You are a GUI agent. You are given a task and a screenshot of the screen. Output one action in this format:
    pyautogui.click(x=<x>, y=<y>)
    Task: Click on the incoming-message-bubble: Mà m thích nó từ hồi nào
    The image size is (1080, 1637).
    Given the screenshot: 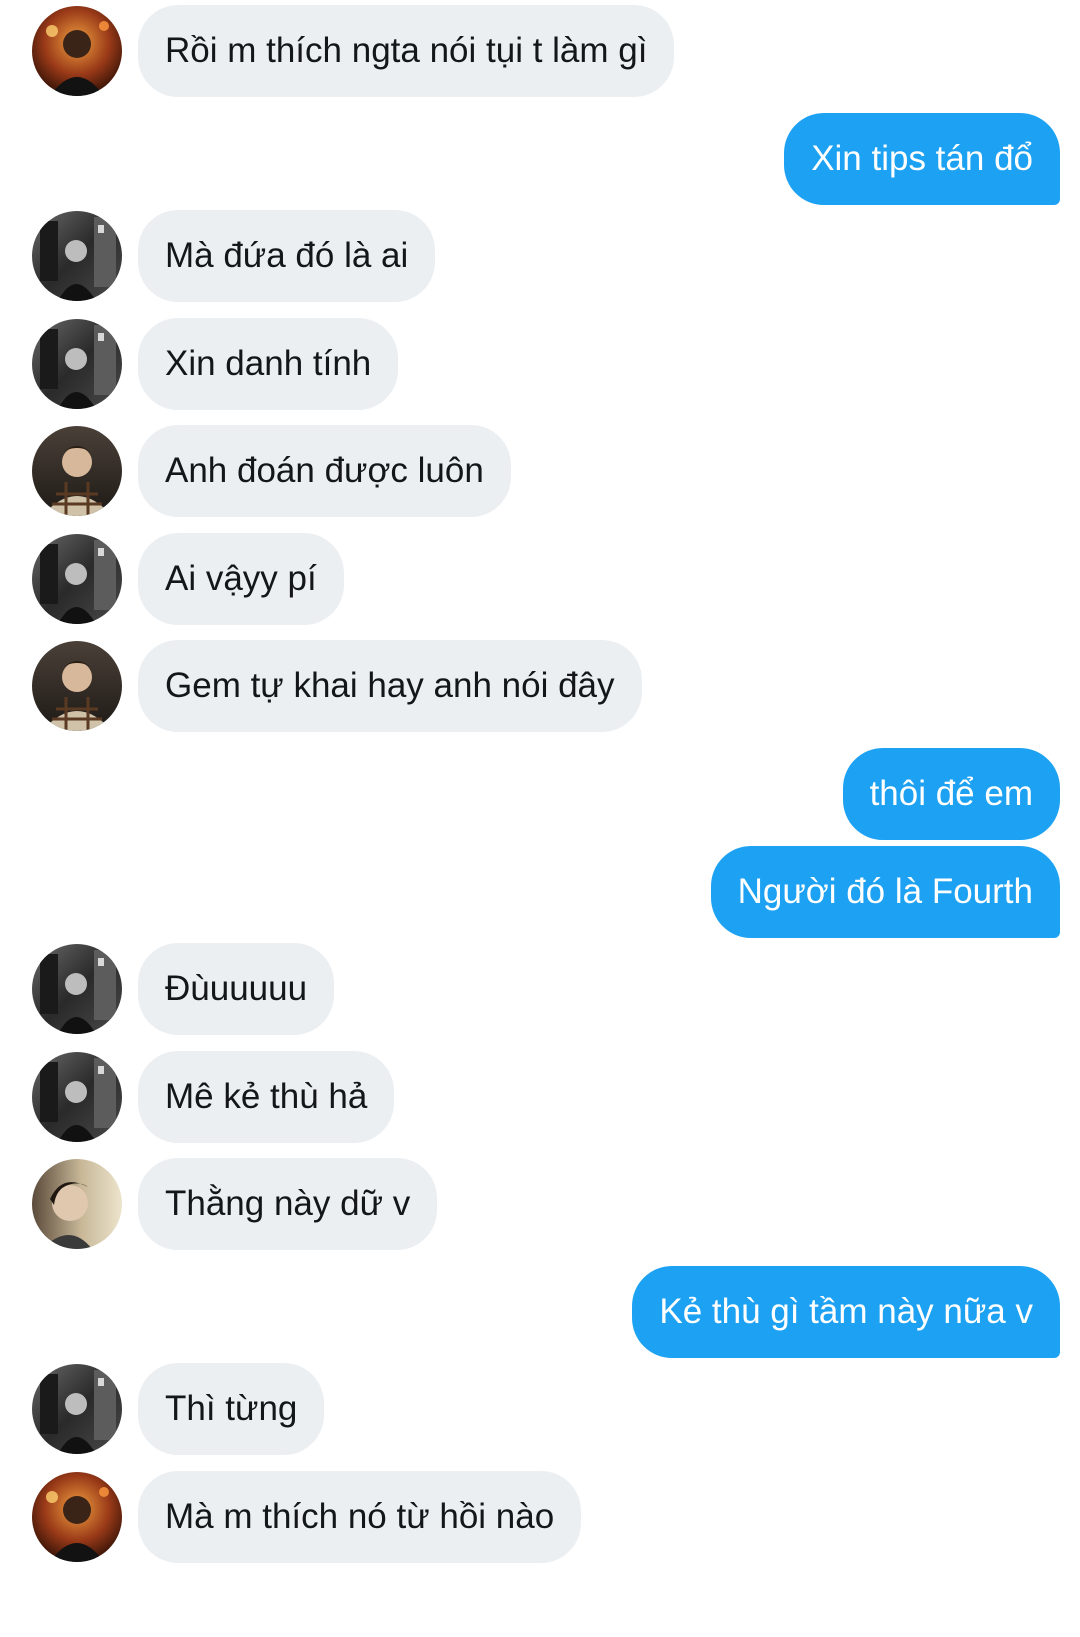 What is the action you would take?
    pyautogui.click(x=360, y=1517)
    